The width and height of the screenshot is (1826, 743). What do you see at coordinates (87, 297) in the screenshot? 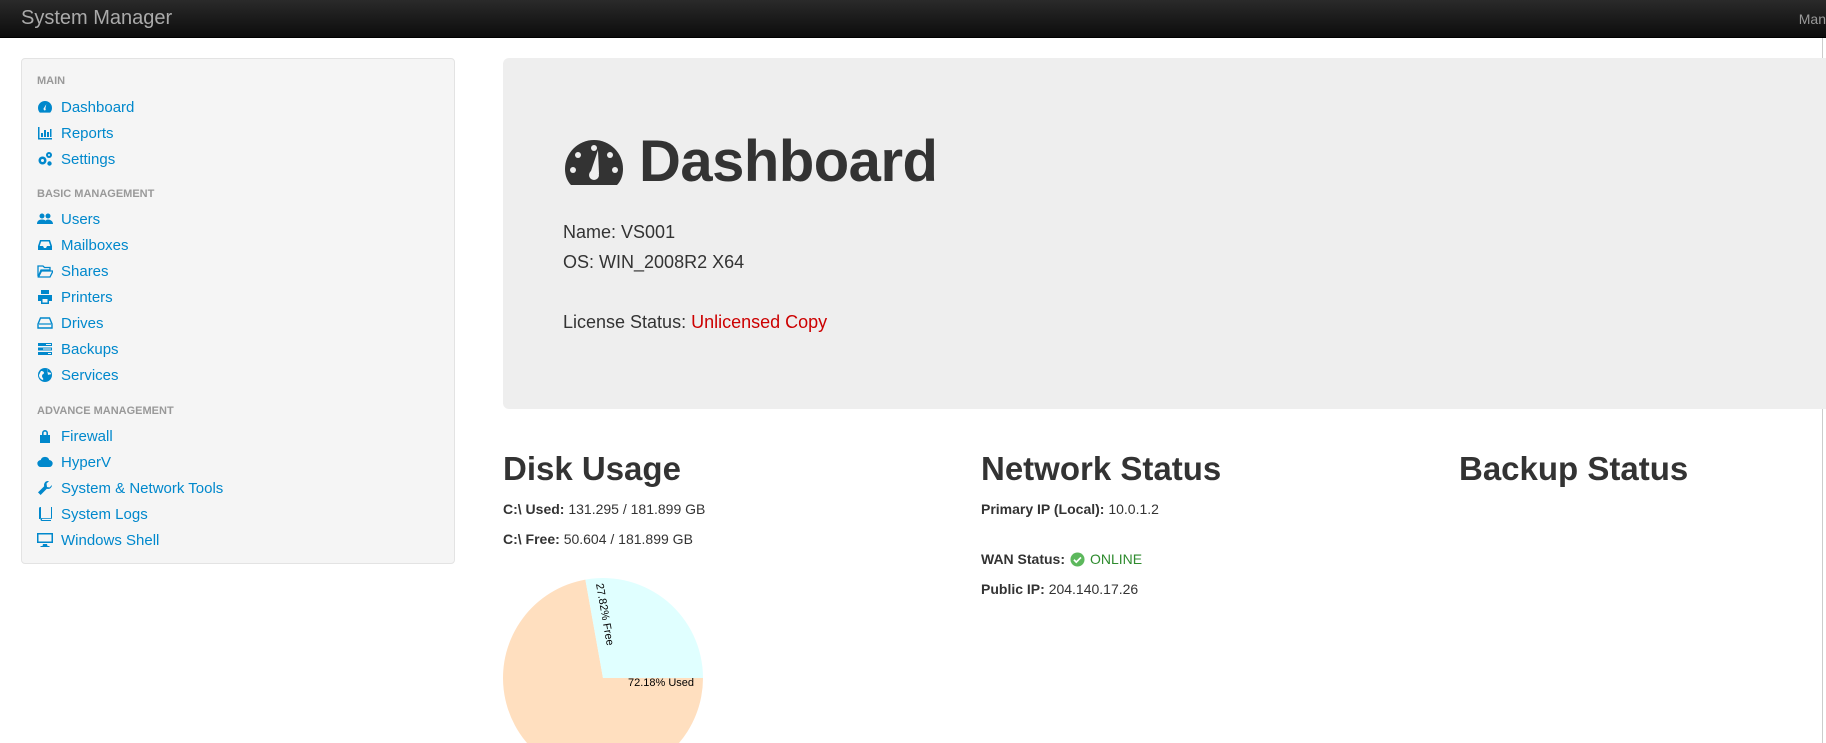
I see `sidebar-item-label: Printers` at bounding box center [87, 297].